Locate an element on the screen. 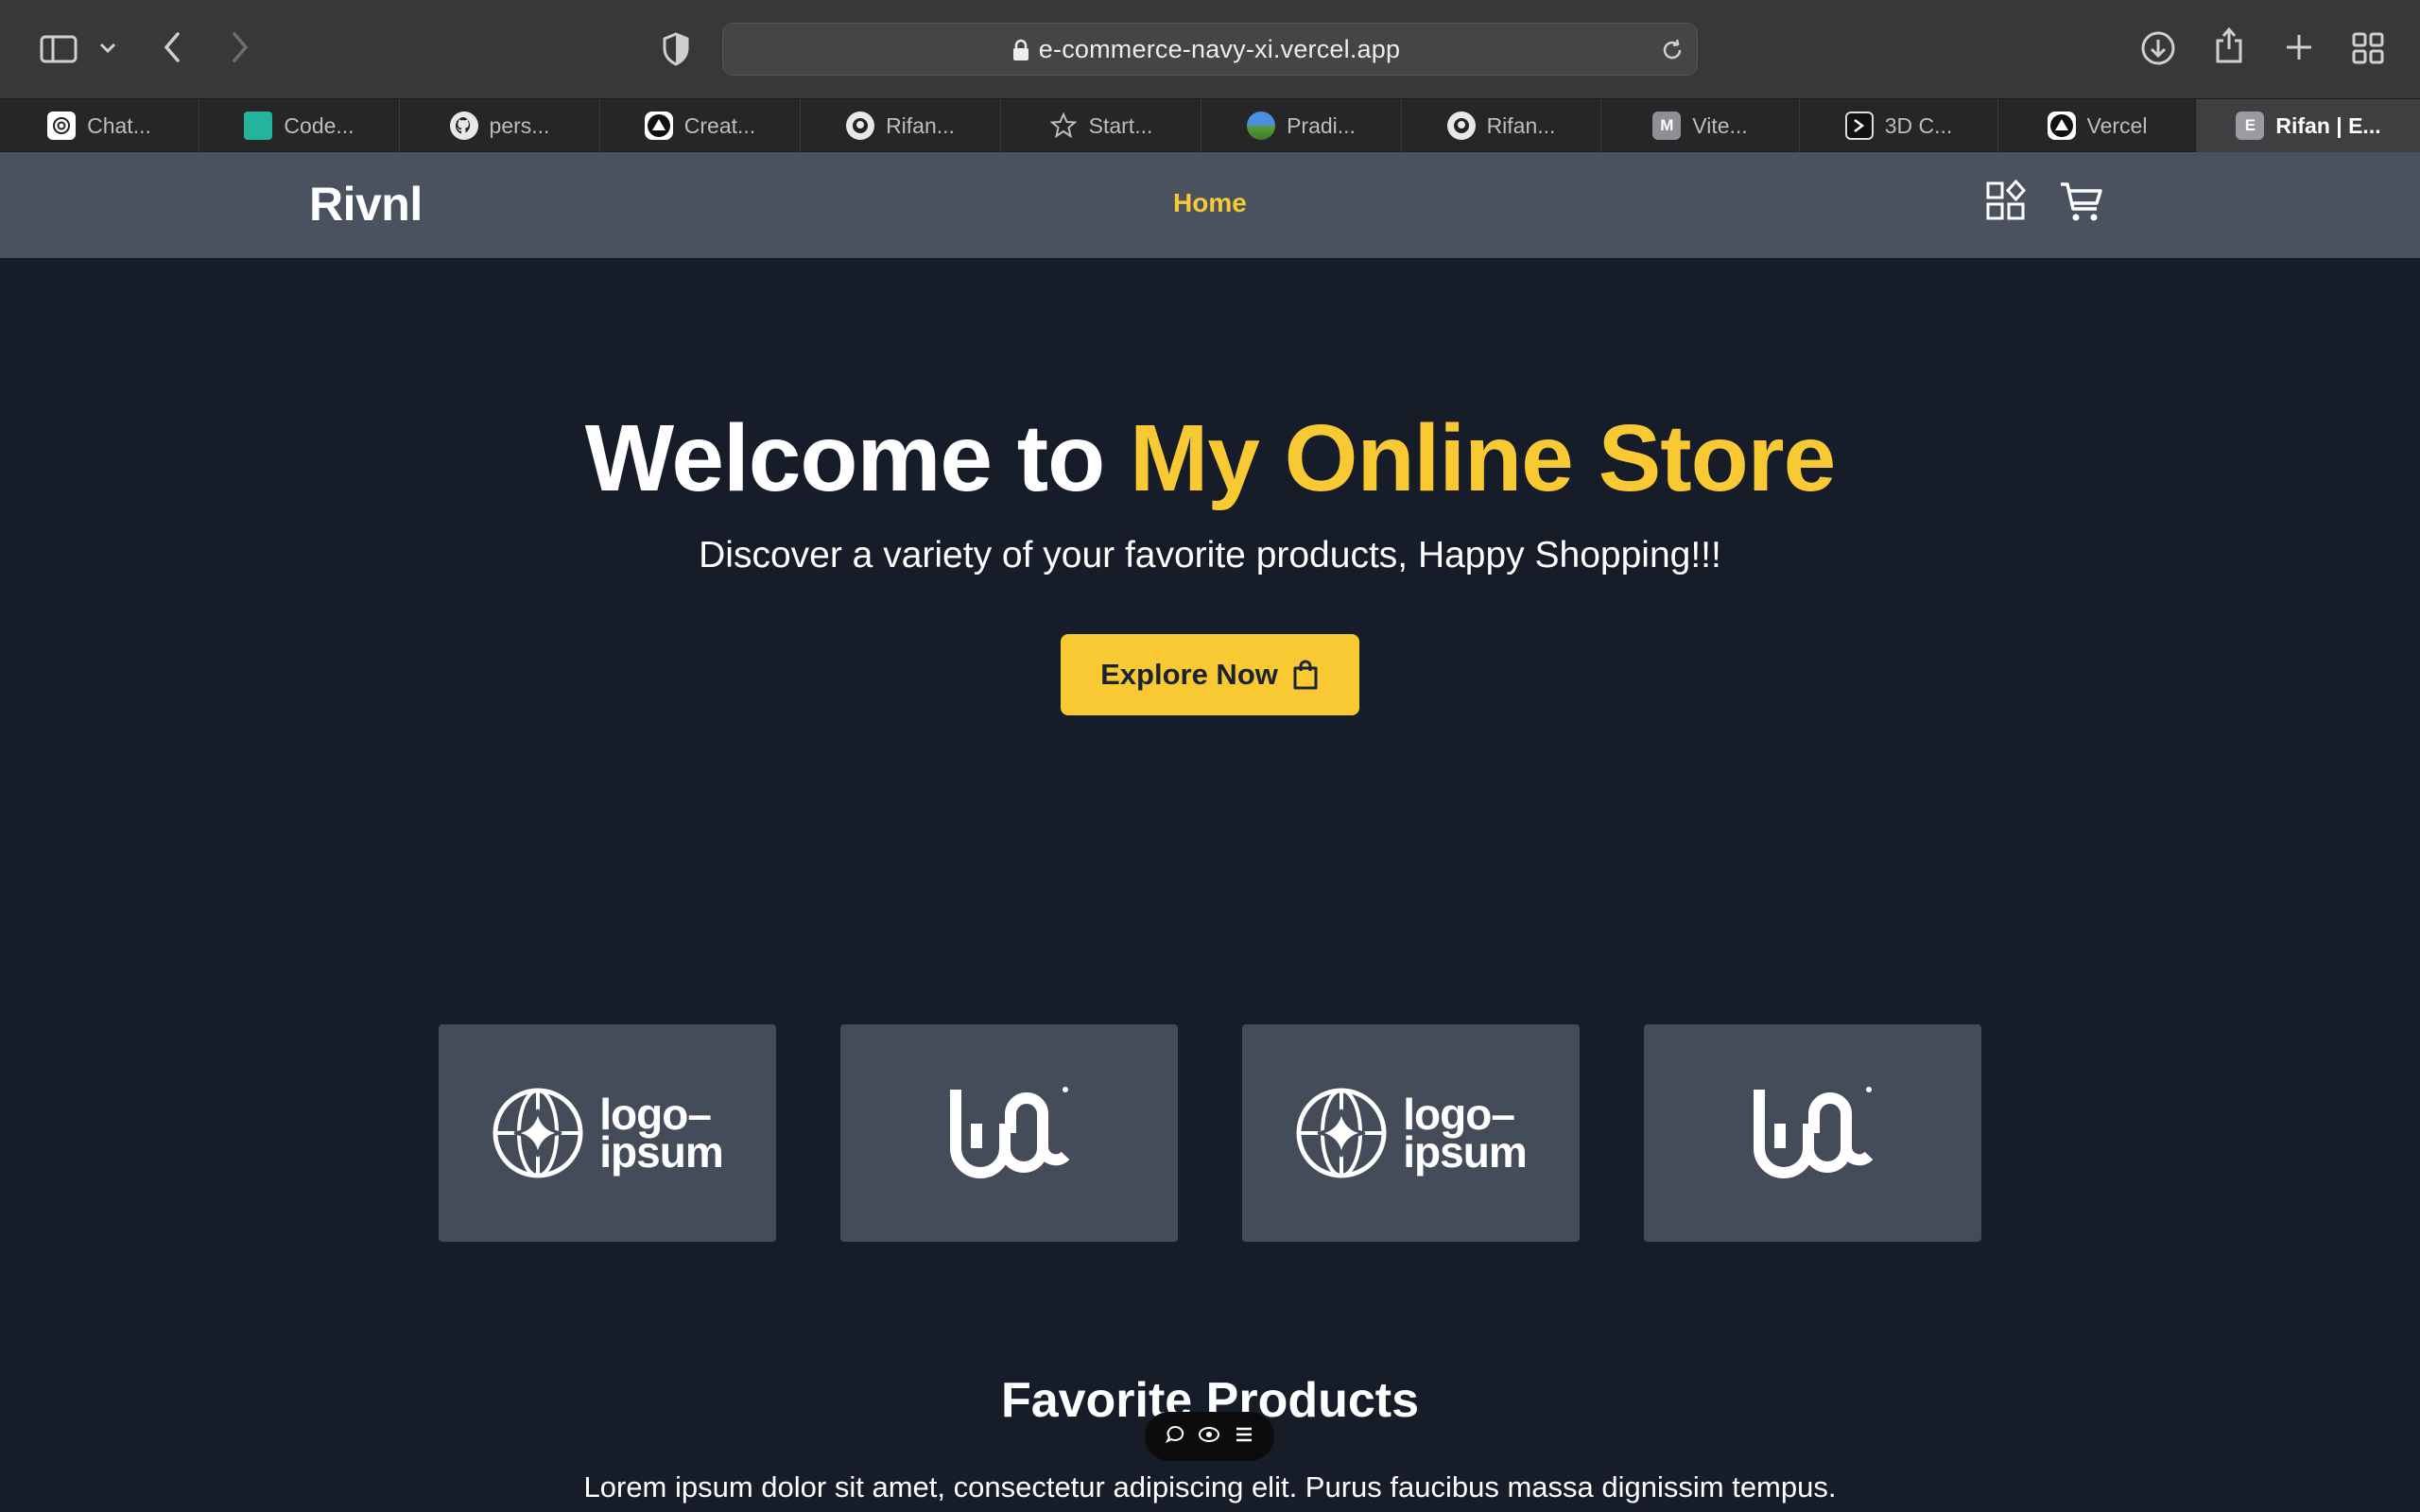  browser-toolbar: e-commerce-navy-xi.vercel.app is located at coordinates (1210, 49).